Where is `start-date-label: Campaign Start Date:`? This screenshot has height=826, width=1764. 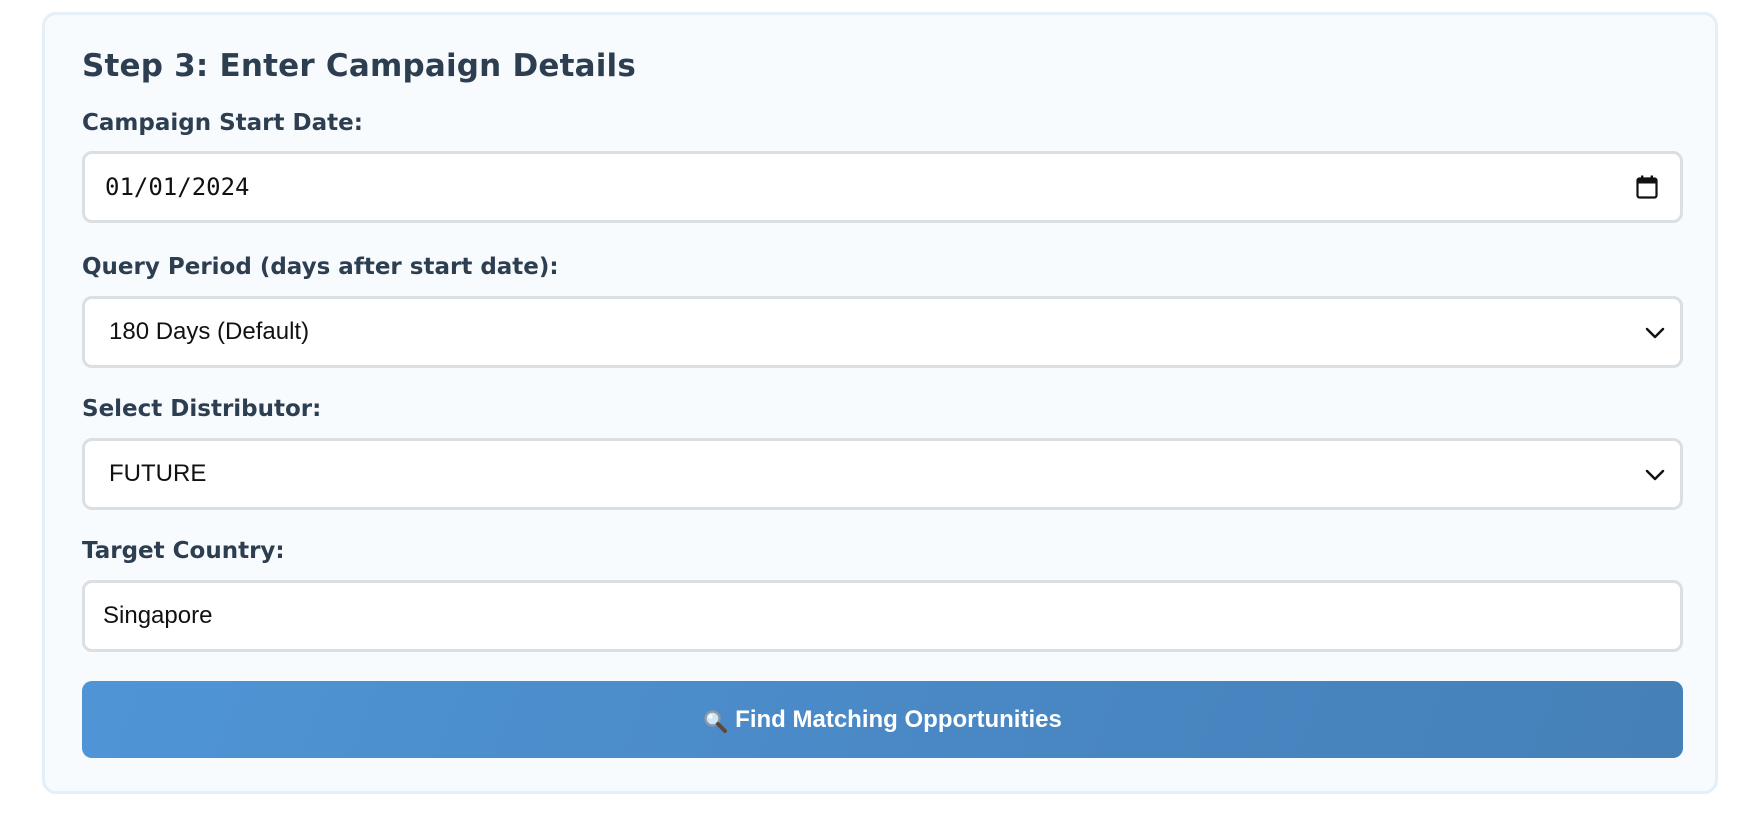
start-date-label: Campaign Start Date: is located at coordinates (222, 123).